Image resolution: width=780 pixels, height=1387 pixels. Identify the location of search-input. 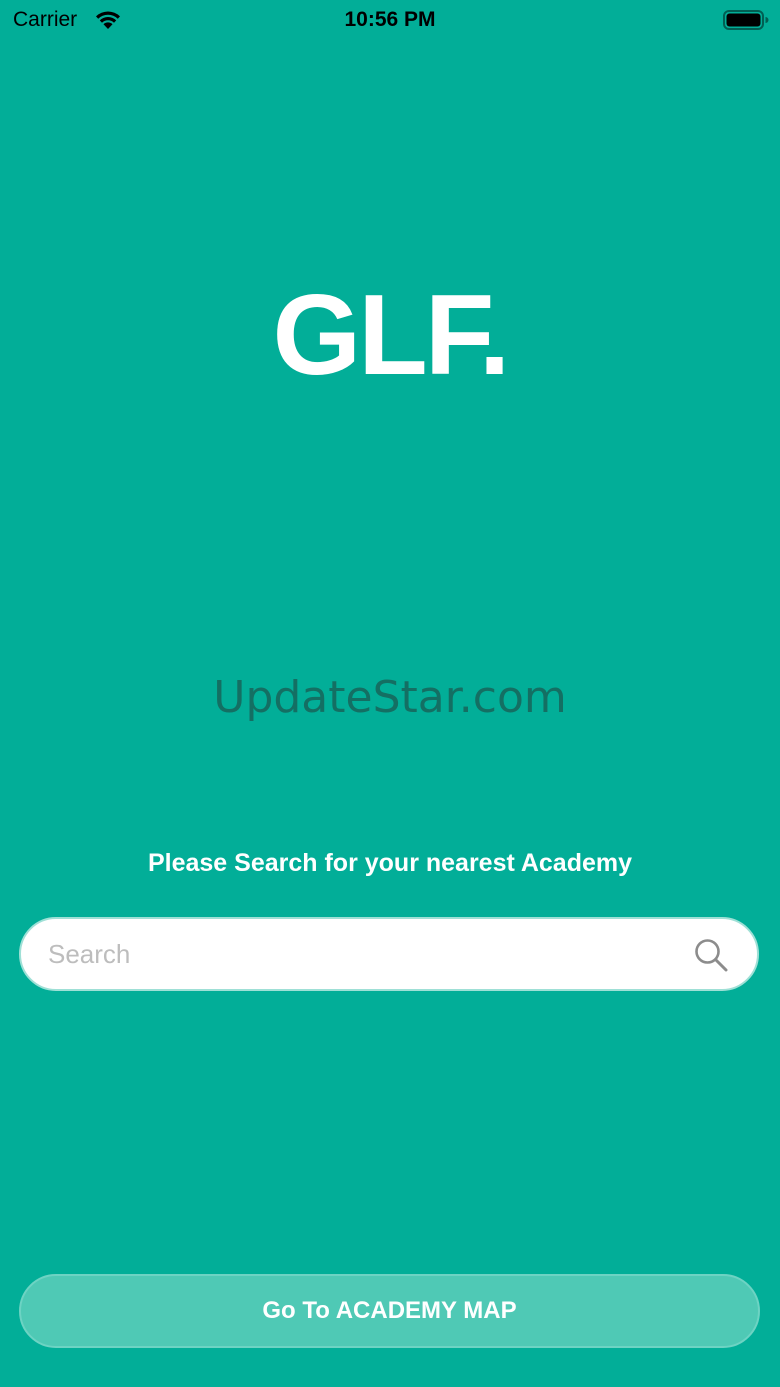
(368, 954).